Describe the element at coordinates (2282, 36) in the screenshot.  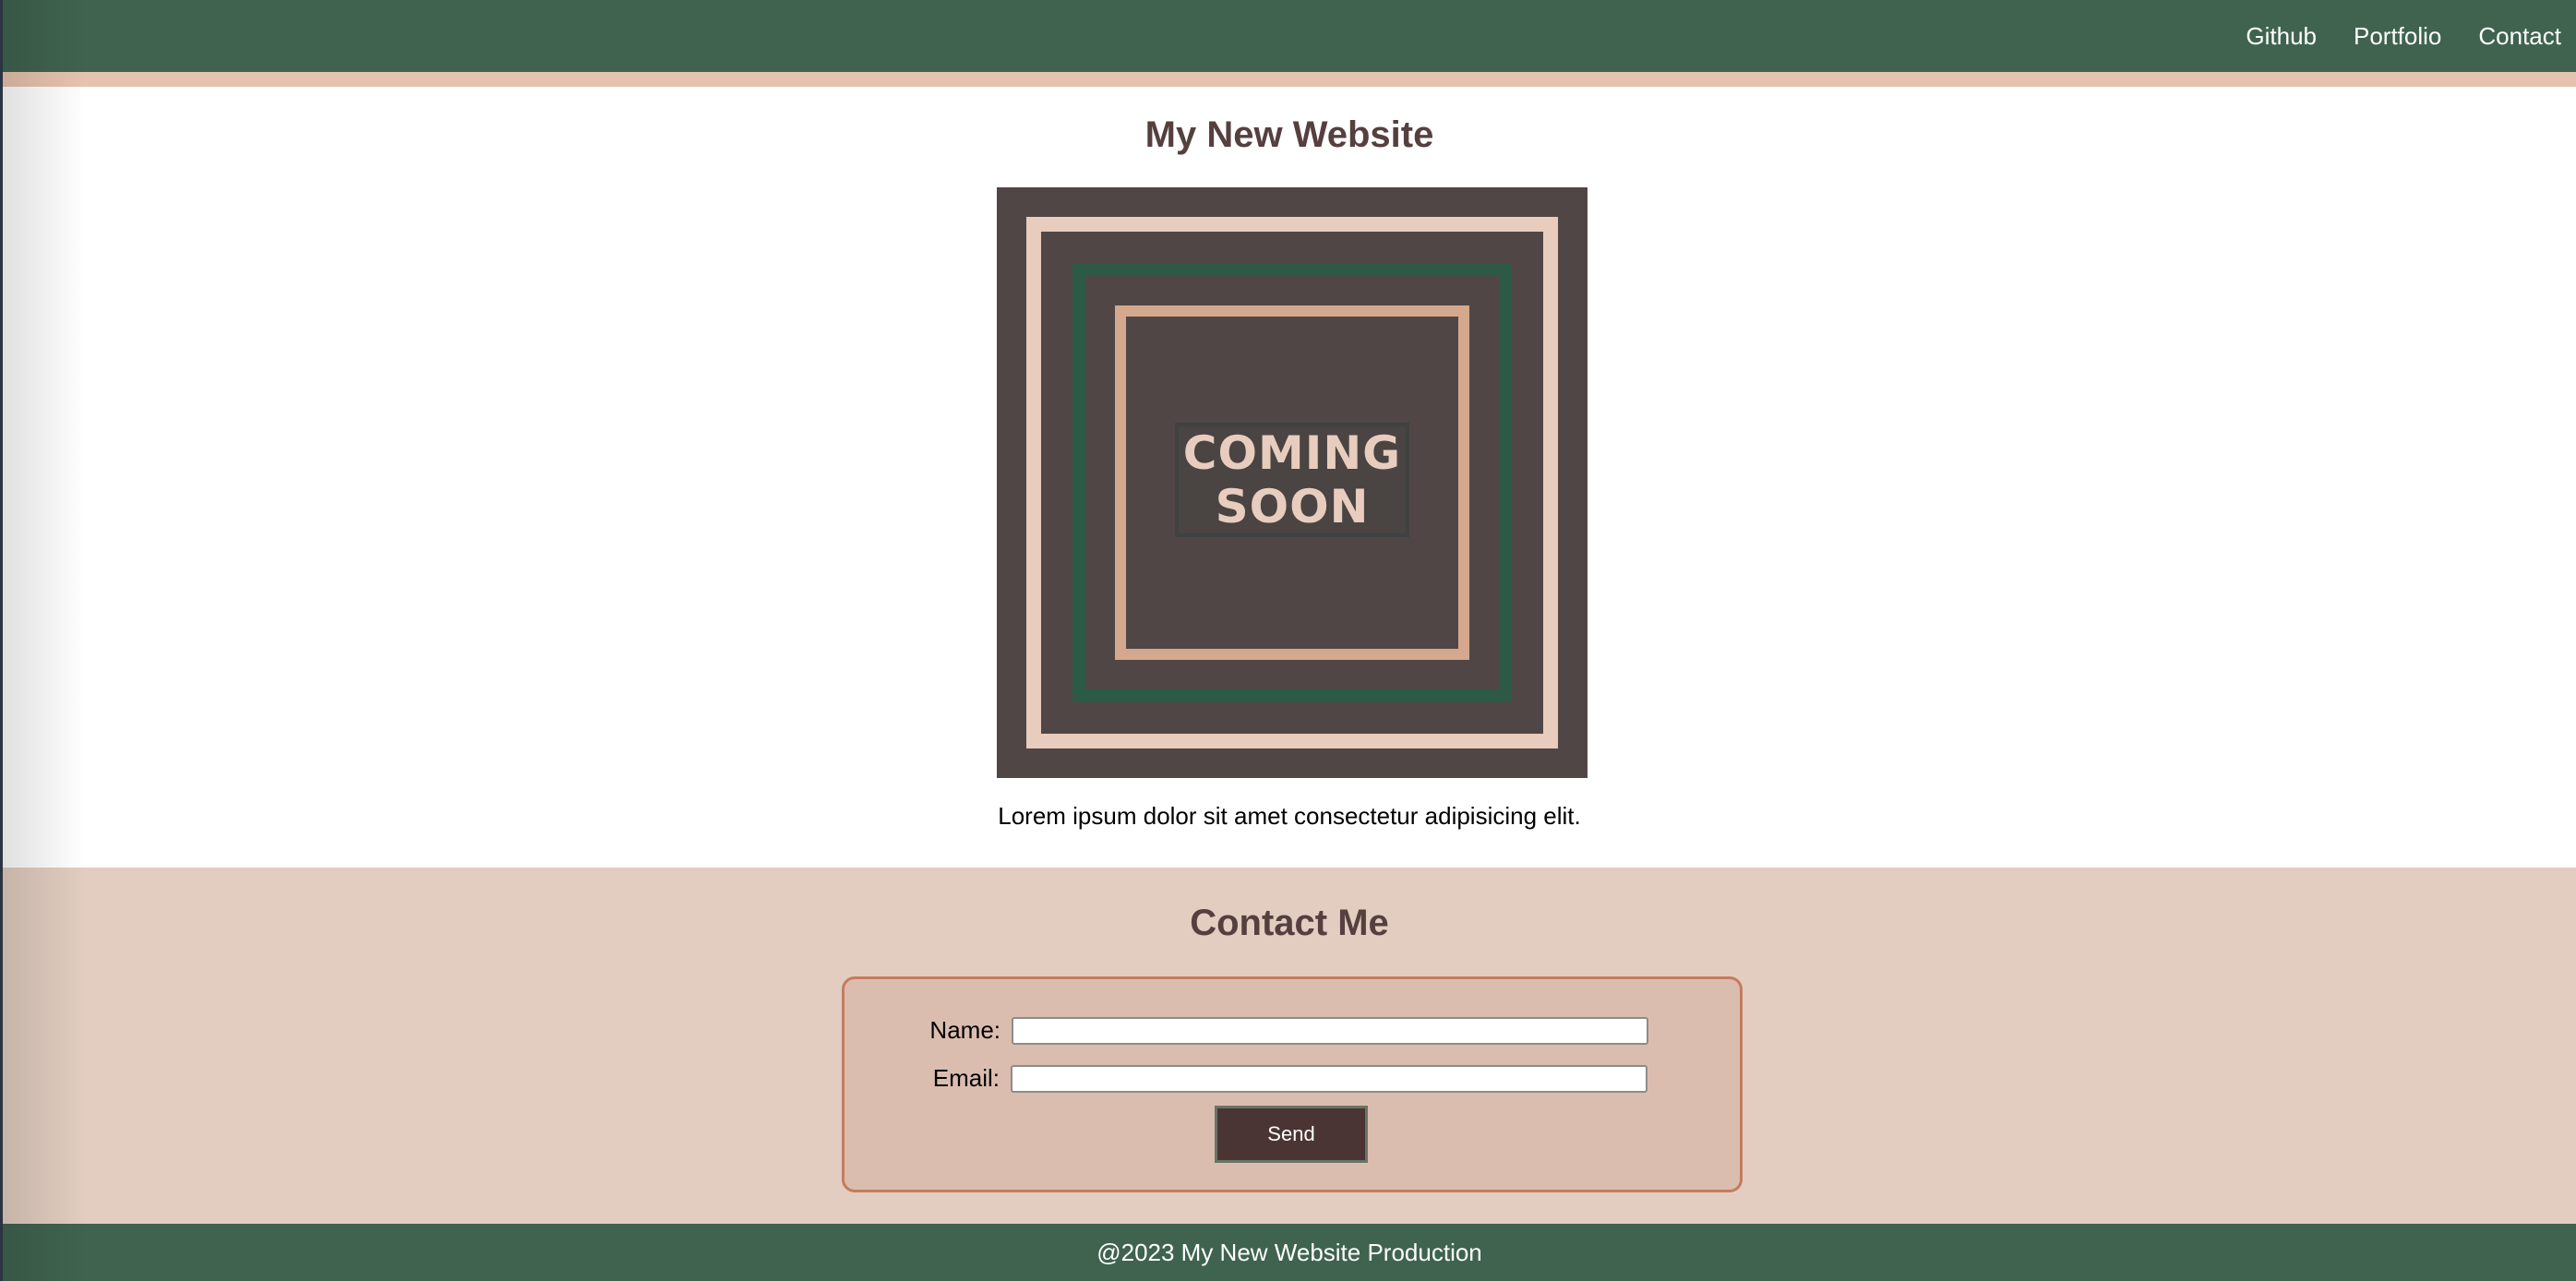
I see `nav-link-github: Github` at that location.